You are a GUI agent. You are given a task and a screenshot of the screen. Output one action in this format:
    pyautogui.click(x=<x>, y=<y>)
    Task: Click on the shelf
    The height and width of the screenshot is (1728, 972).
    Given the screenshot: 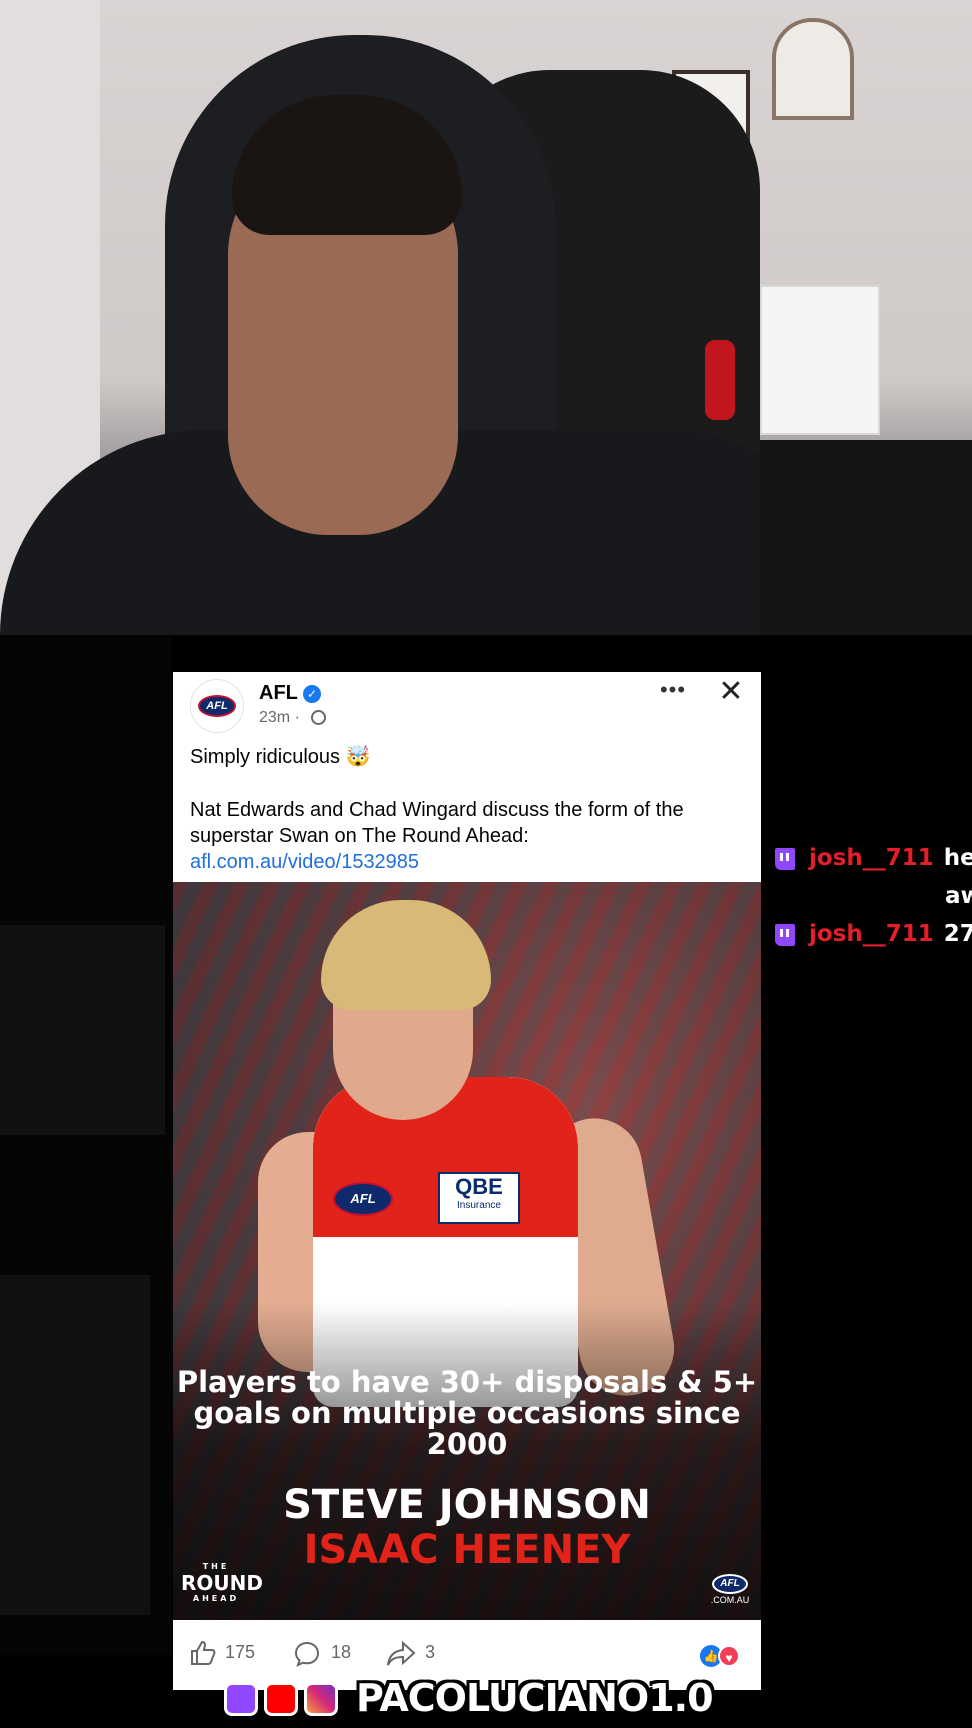 What is the action you would take?
    pyautogui.click(x=820, y=360)
    